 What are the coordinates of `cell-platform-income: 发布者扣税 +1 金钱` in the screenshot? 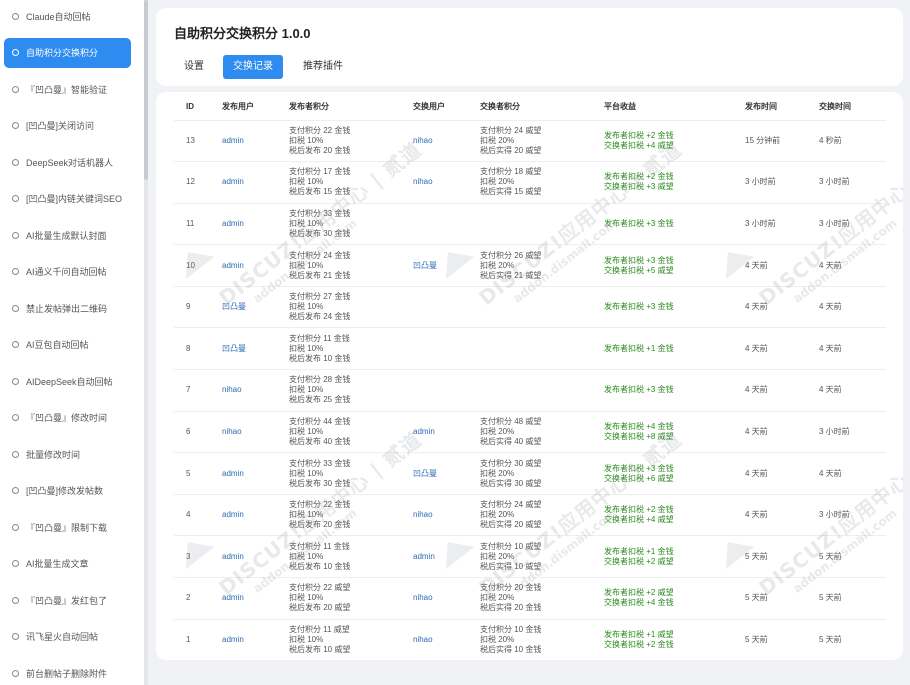 It's located at (662, 348).